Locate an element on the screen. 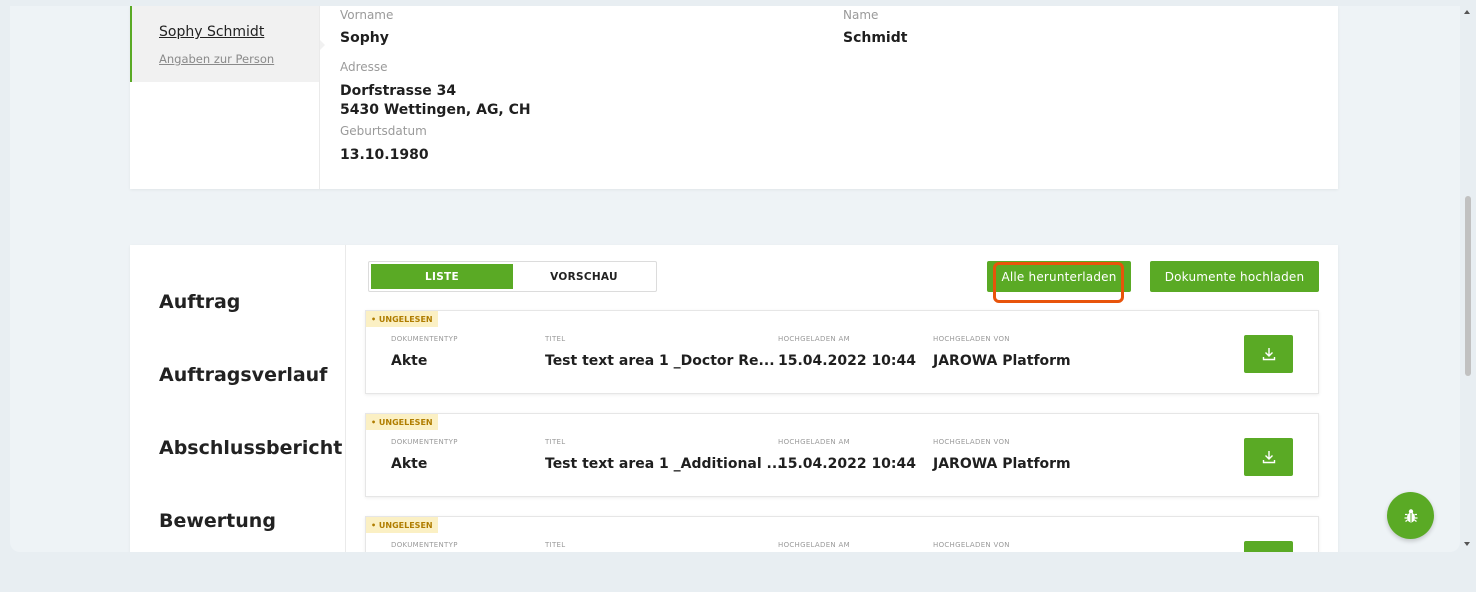  download-all-button: Alle herunterladen is located at coordinates (1059, 276).